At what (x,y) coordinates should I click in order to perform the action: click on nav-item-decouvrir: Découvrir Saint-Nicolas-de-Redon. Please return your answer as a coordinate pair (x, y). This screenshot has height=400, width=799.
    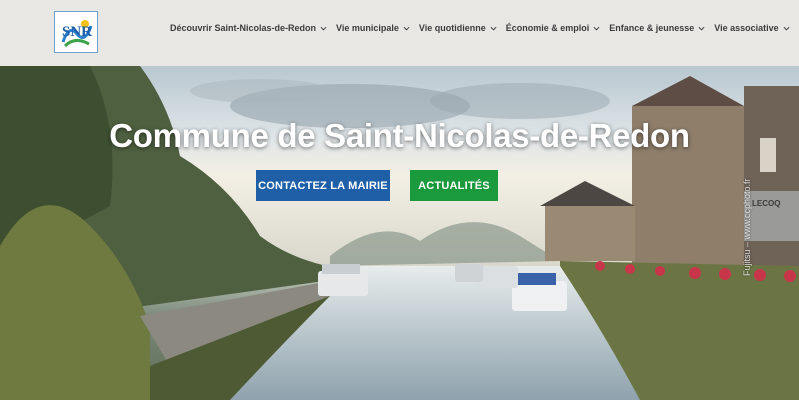
    Looking at the image, I should click on (248, 28).